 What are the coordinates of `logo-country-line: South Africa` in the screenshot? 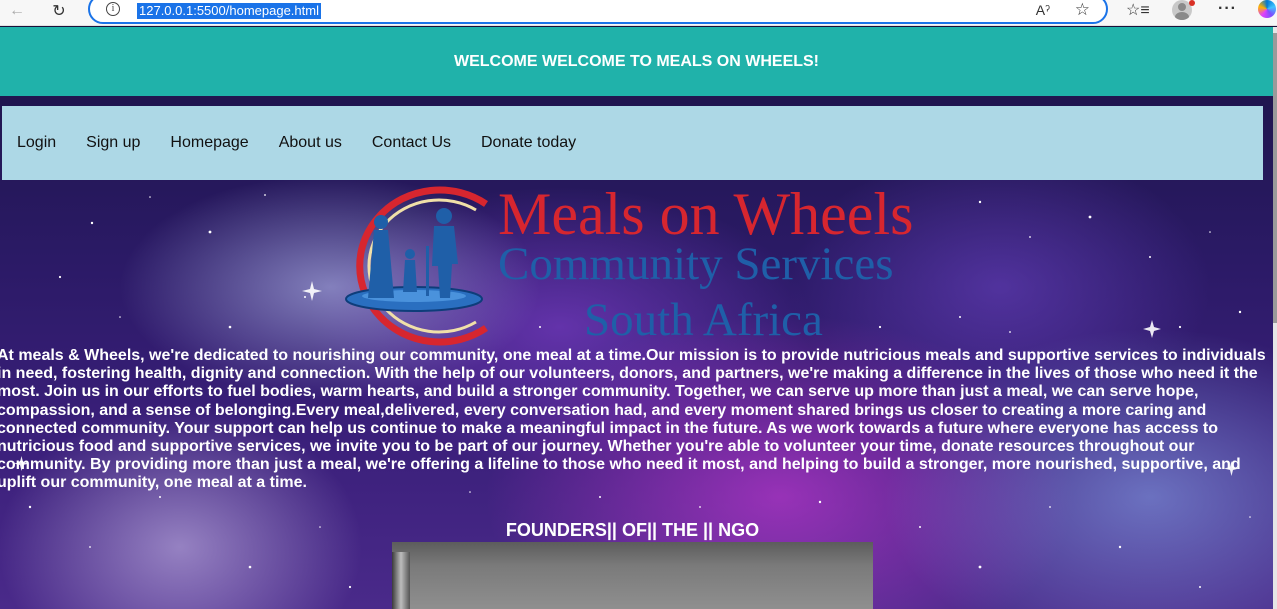 It's located at (703, 320).